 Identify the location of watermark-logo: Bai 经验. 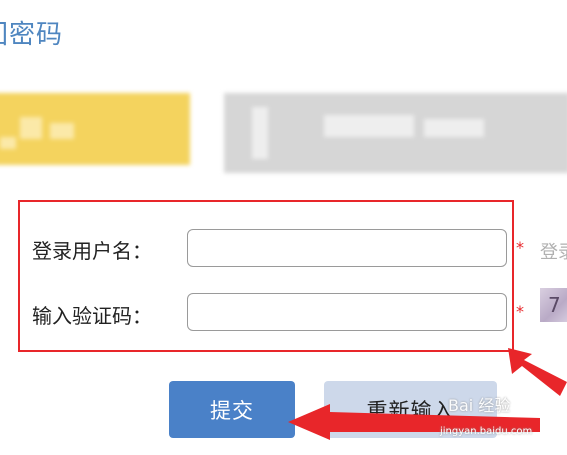
(479, 405).